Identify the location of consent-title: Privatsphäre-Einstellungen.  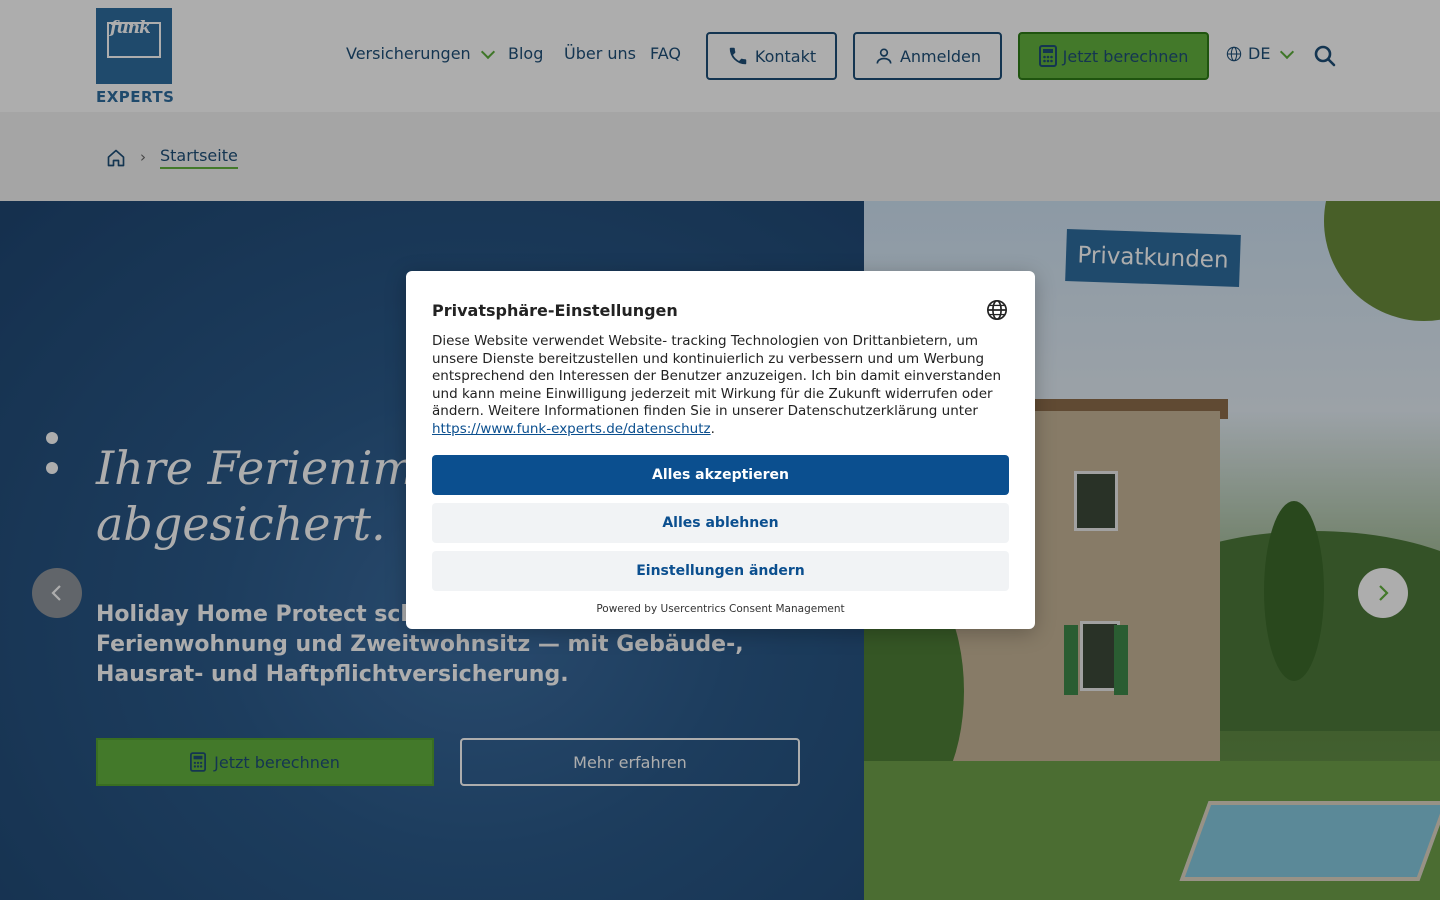
(555, 310).